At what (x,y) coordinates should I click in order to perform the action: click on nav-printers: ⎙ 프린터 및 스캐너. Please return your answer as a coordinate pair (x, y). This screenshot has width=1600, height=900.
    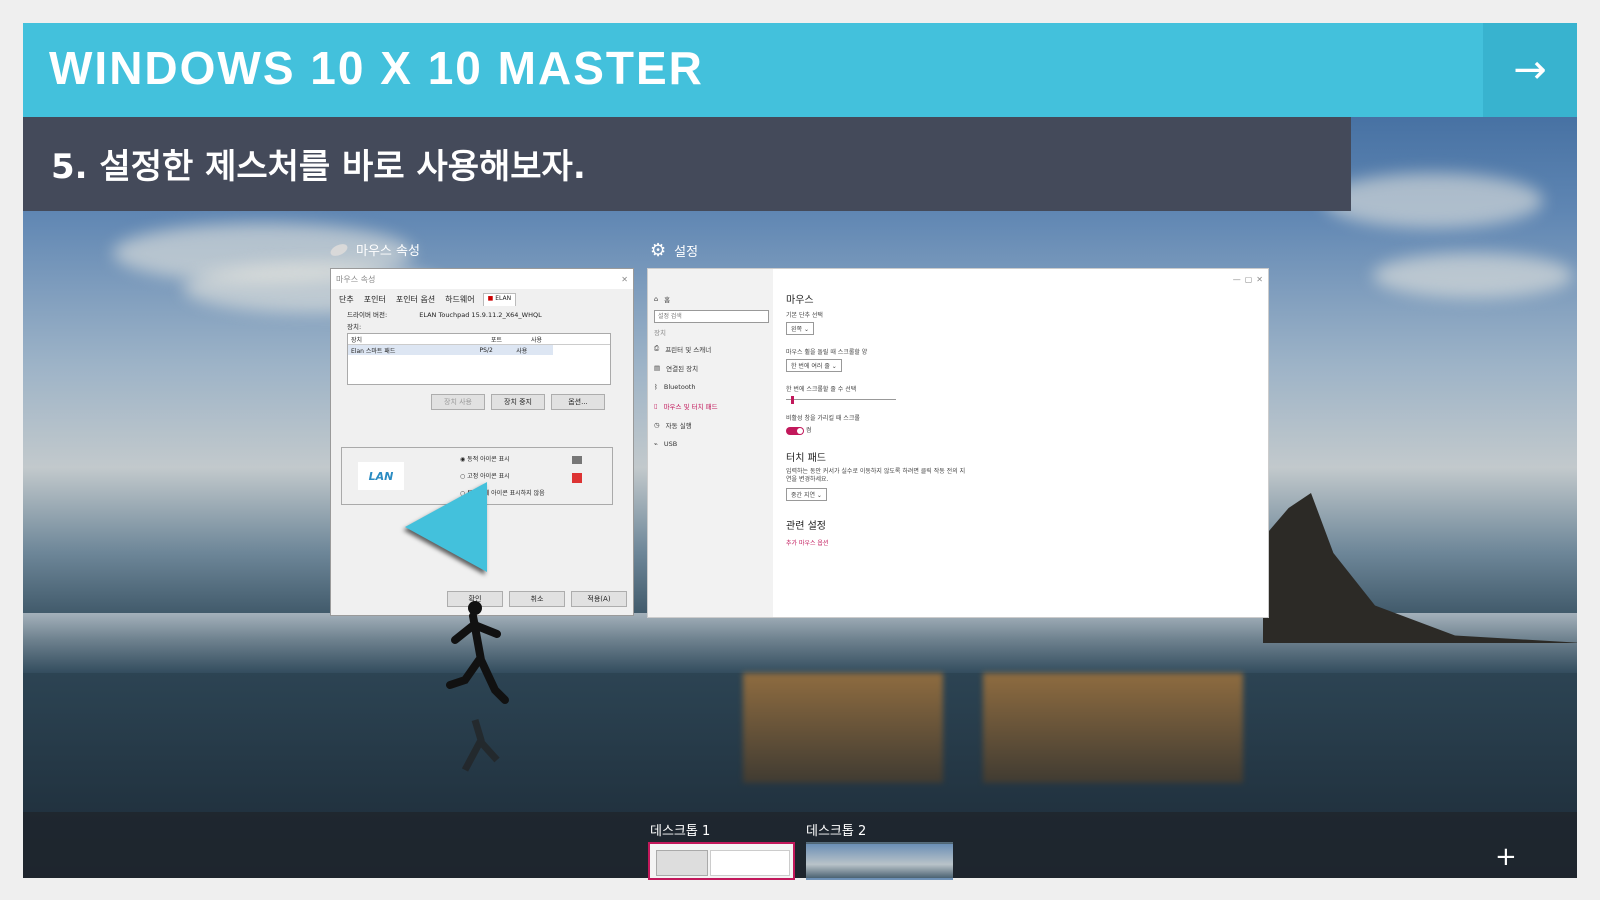
    Looking at the image, I should click on (711, 348).